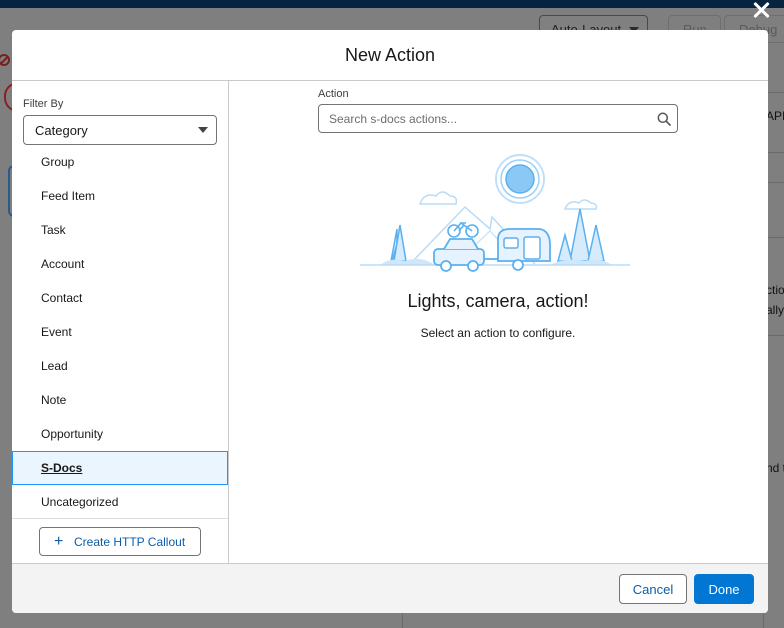  Describe the element at coordinates (775, 290) in the screenshot. I see `background-text: ctio` at that location.